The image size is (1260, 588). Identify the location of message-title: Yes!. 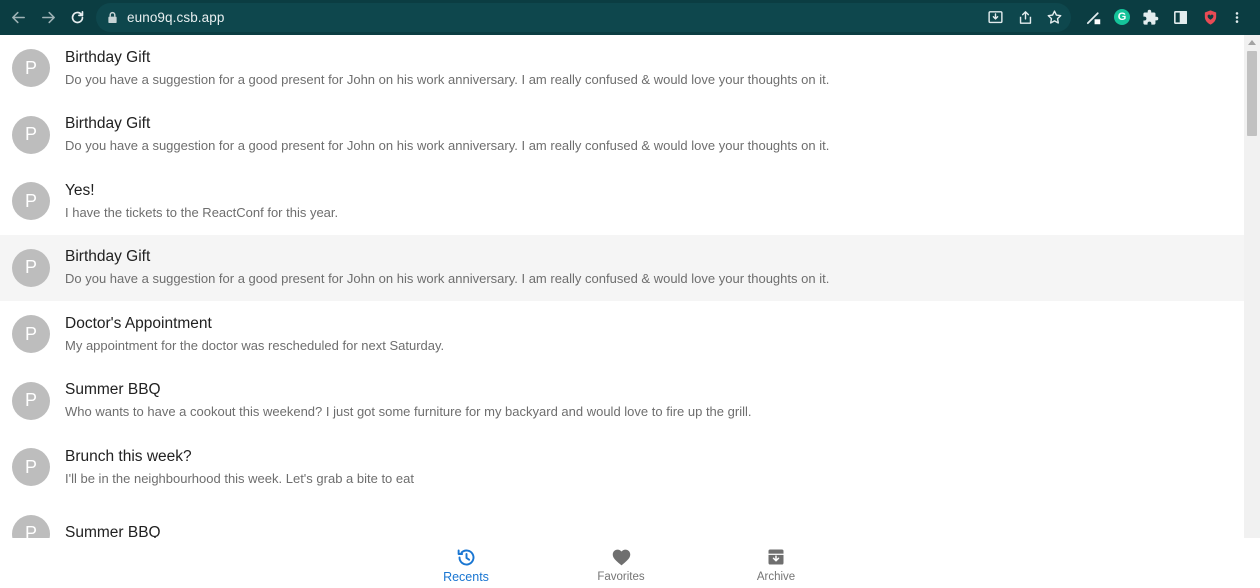
(80, 190).